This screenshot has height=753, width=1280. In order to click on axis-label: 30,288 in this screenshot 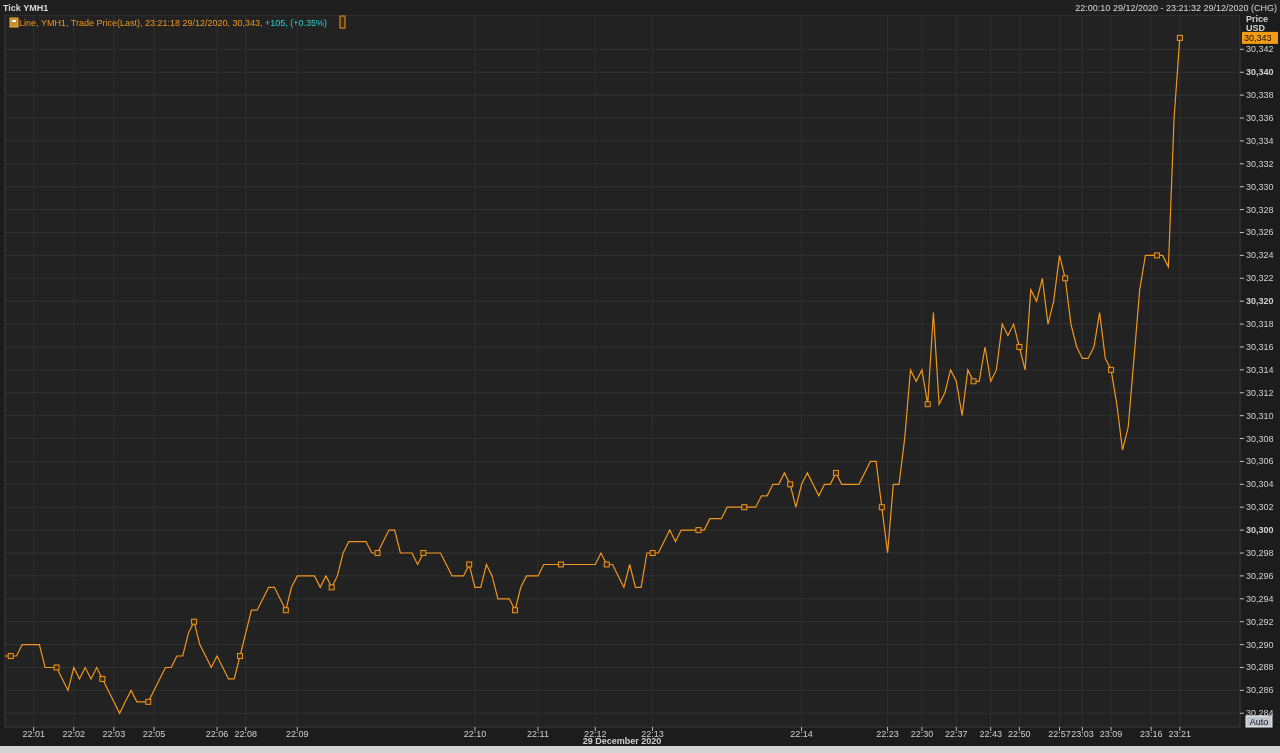, I will do `click(1260, 667)`.